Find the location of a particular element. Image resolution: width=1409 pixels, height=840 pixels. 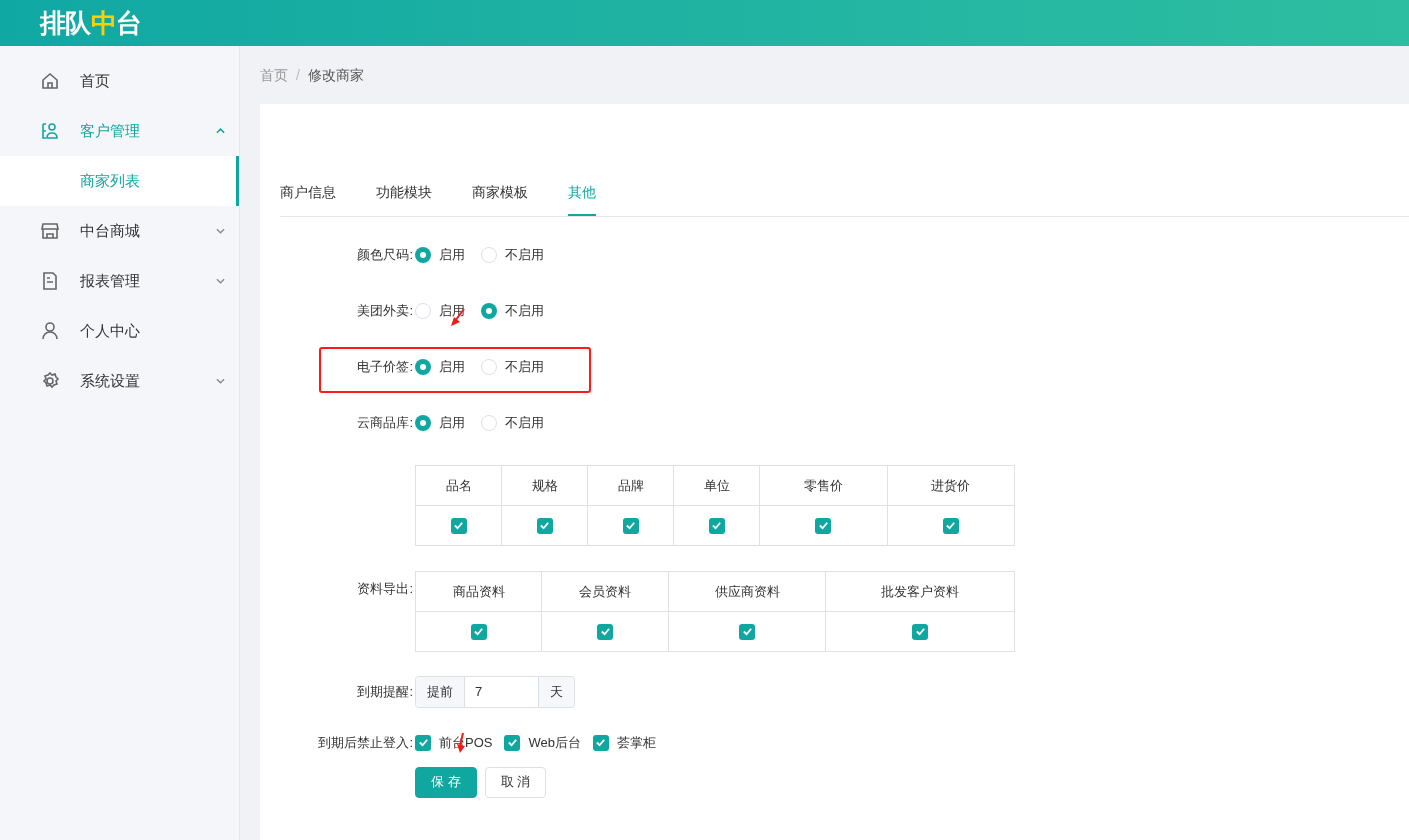

people-icon is located at coordinates (50, 131).